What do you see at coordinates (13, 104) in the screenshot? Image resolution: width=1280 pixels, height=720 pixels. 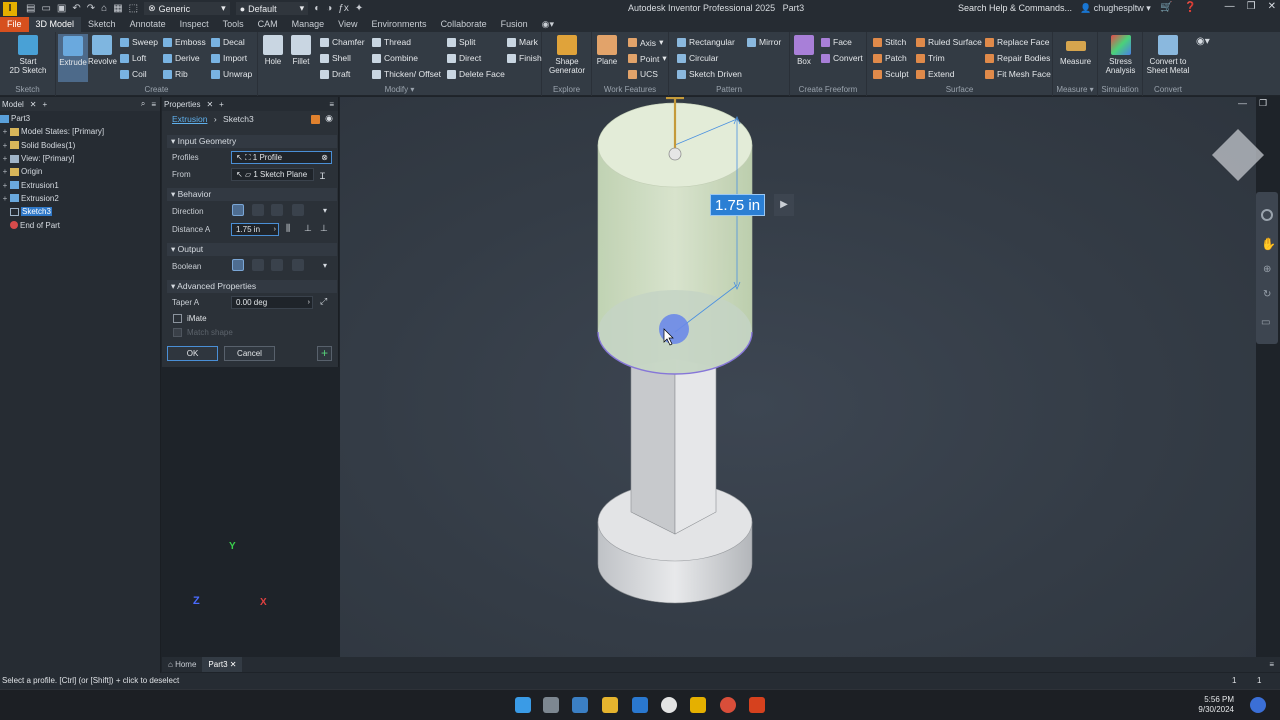 I see `tab-model: Model` at bounding box center [13, 104].